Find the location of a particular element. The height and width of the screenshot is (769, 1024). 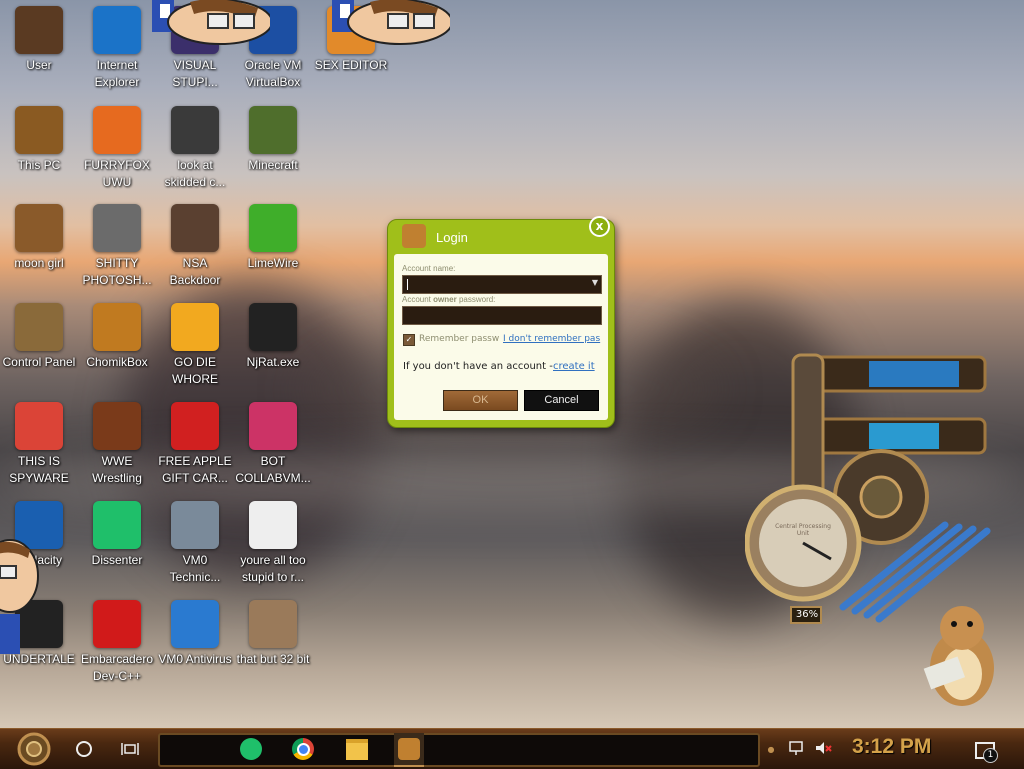

desktop-icon-dissenter: Dissenter is located at coordinates (117, 535).